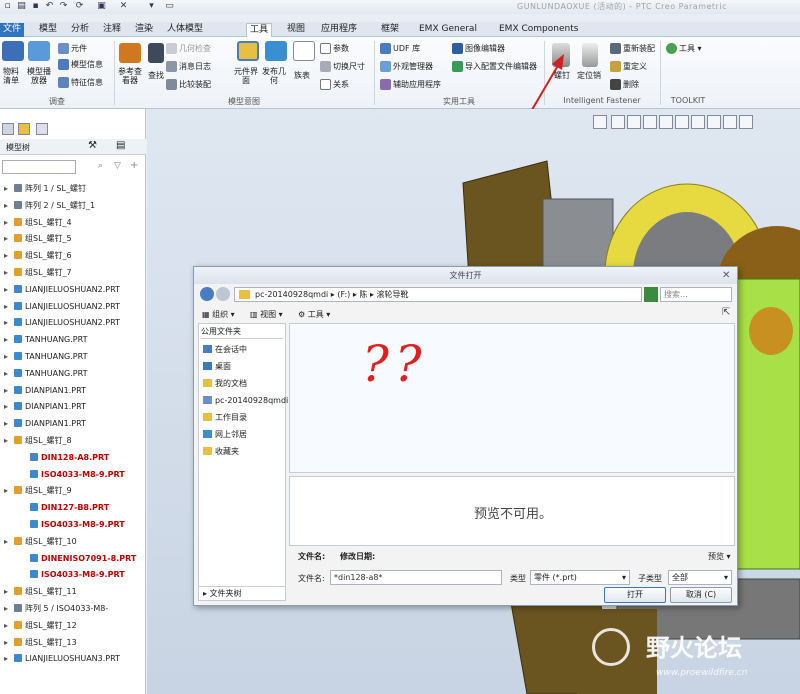 This screenshot has height=694, width=800. Describe the element at coordinates (35, 6) in the screenshot. I see `save-icon: ▪` at that location.